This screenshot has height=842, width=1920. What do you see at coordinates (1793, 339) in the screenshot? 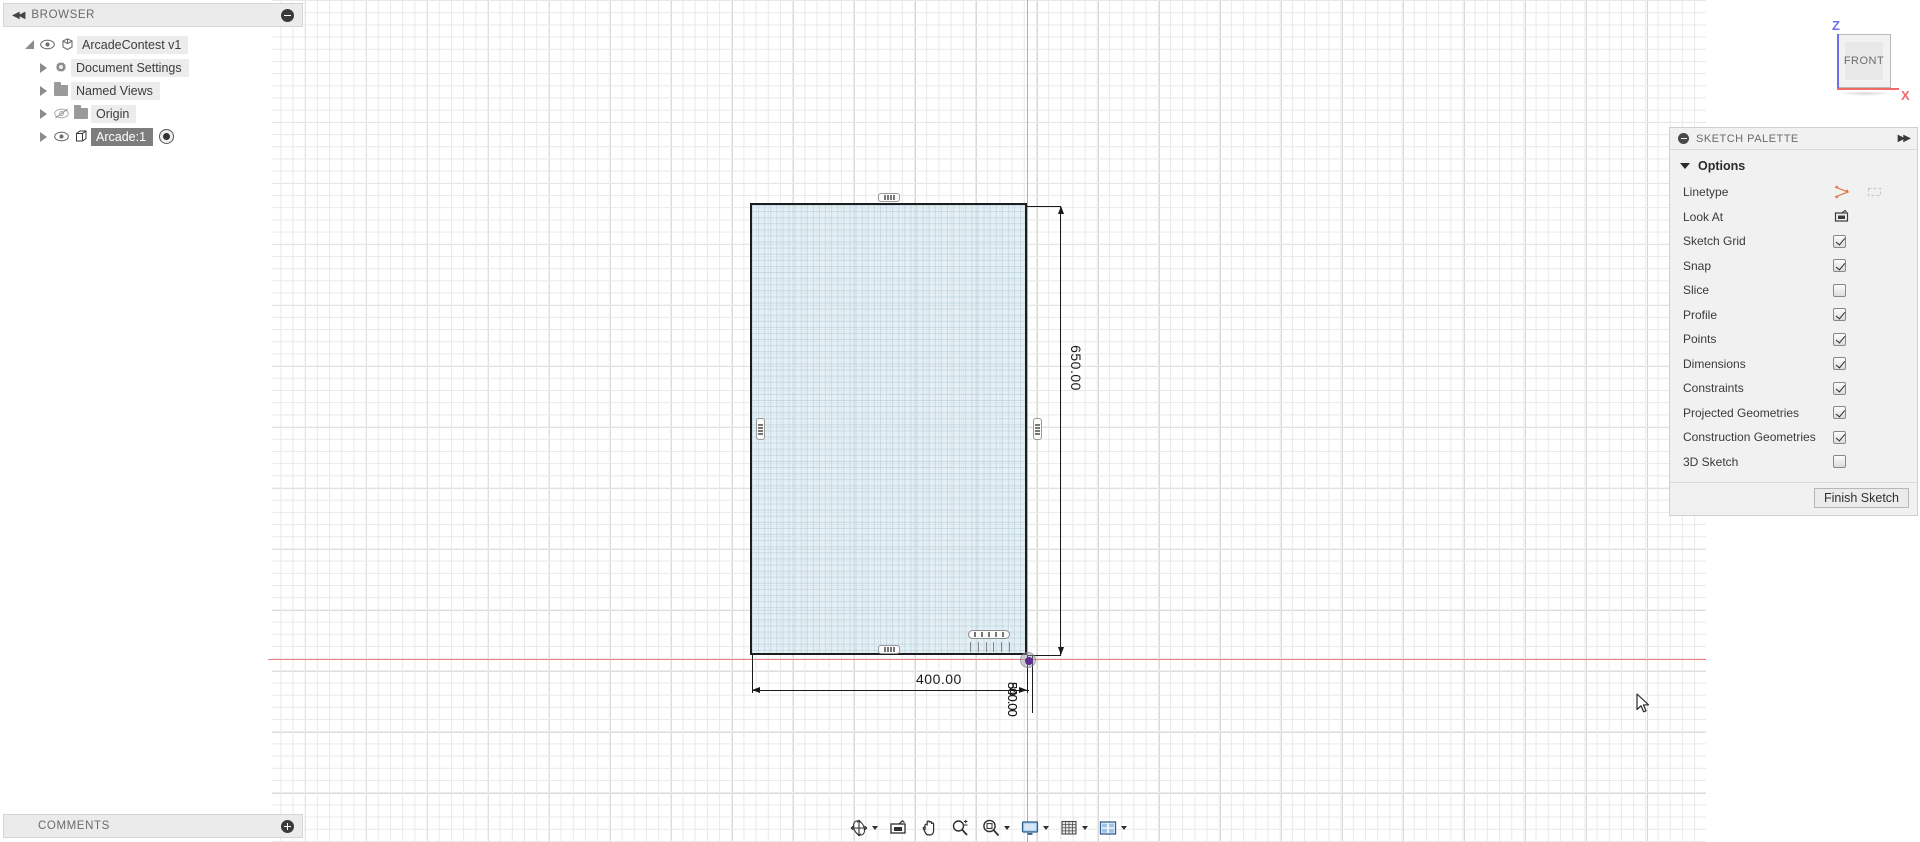
I see `option-row-points: Points` at bounding box center [1793, 339].